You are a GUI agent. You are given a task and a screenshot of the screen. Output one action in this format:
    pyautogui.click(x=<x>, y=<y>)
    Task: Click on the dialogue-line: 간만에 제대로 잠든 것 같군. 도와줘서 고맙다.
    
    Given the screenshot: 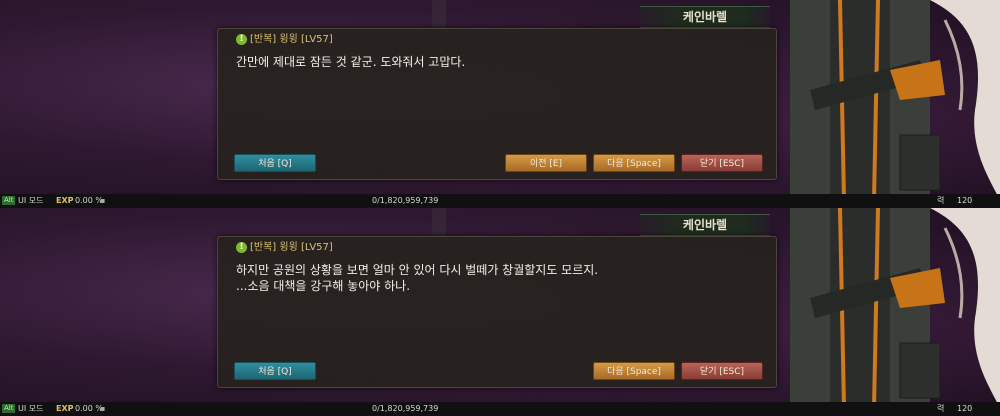 What is the action you would take?
    pyautogui.click(x=351, y=62)
    